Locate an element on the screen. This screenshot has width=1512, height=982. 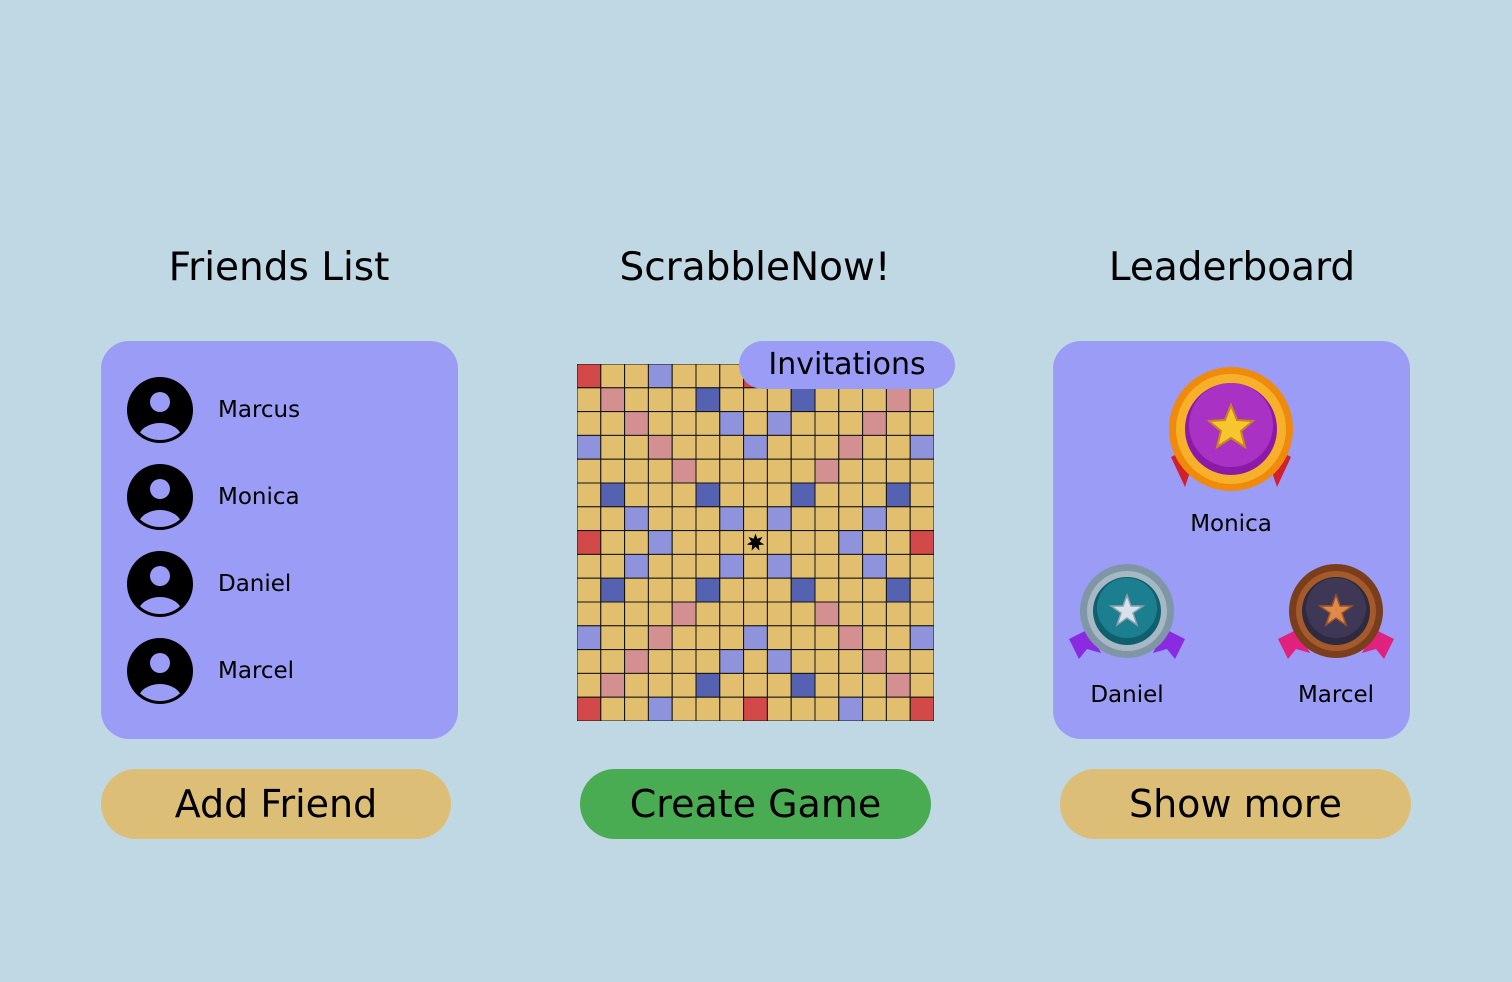
show-more-button: Show more is located at coordinates (1235, 804).